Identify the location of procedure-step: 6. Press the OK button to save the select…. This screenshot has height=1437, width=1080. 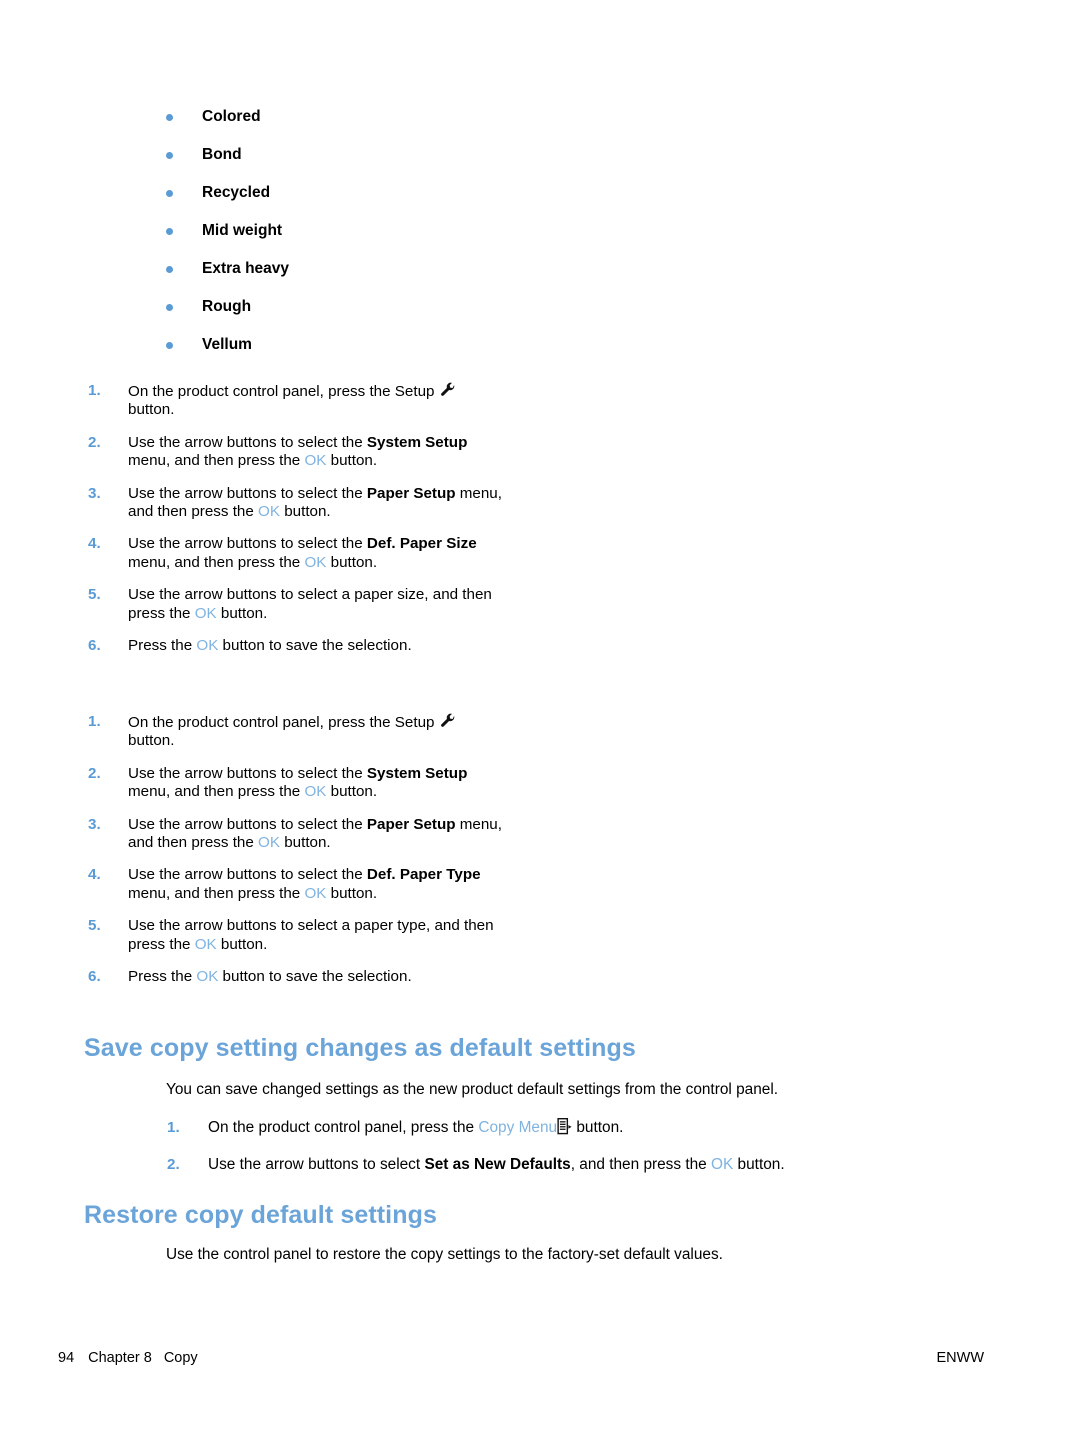
(295, 977).